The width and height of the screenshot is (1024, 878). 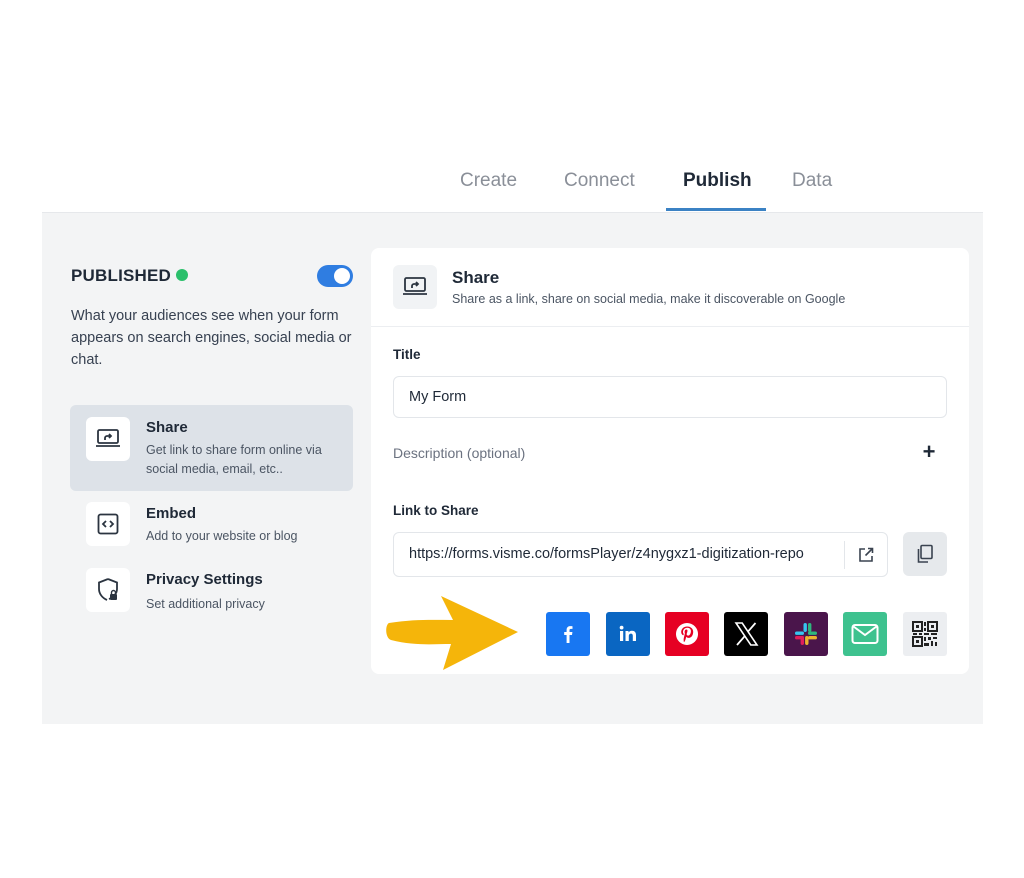 I want to click on link-divider, so click(x=844, y=555).